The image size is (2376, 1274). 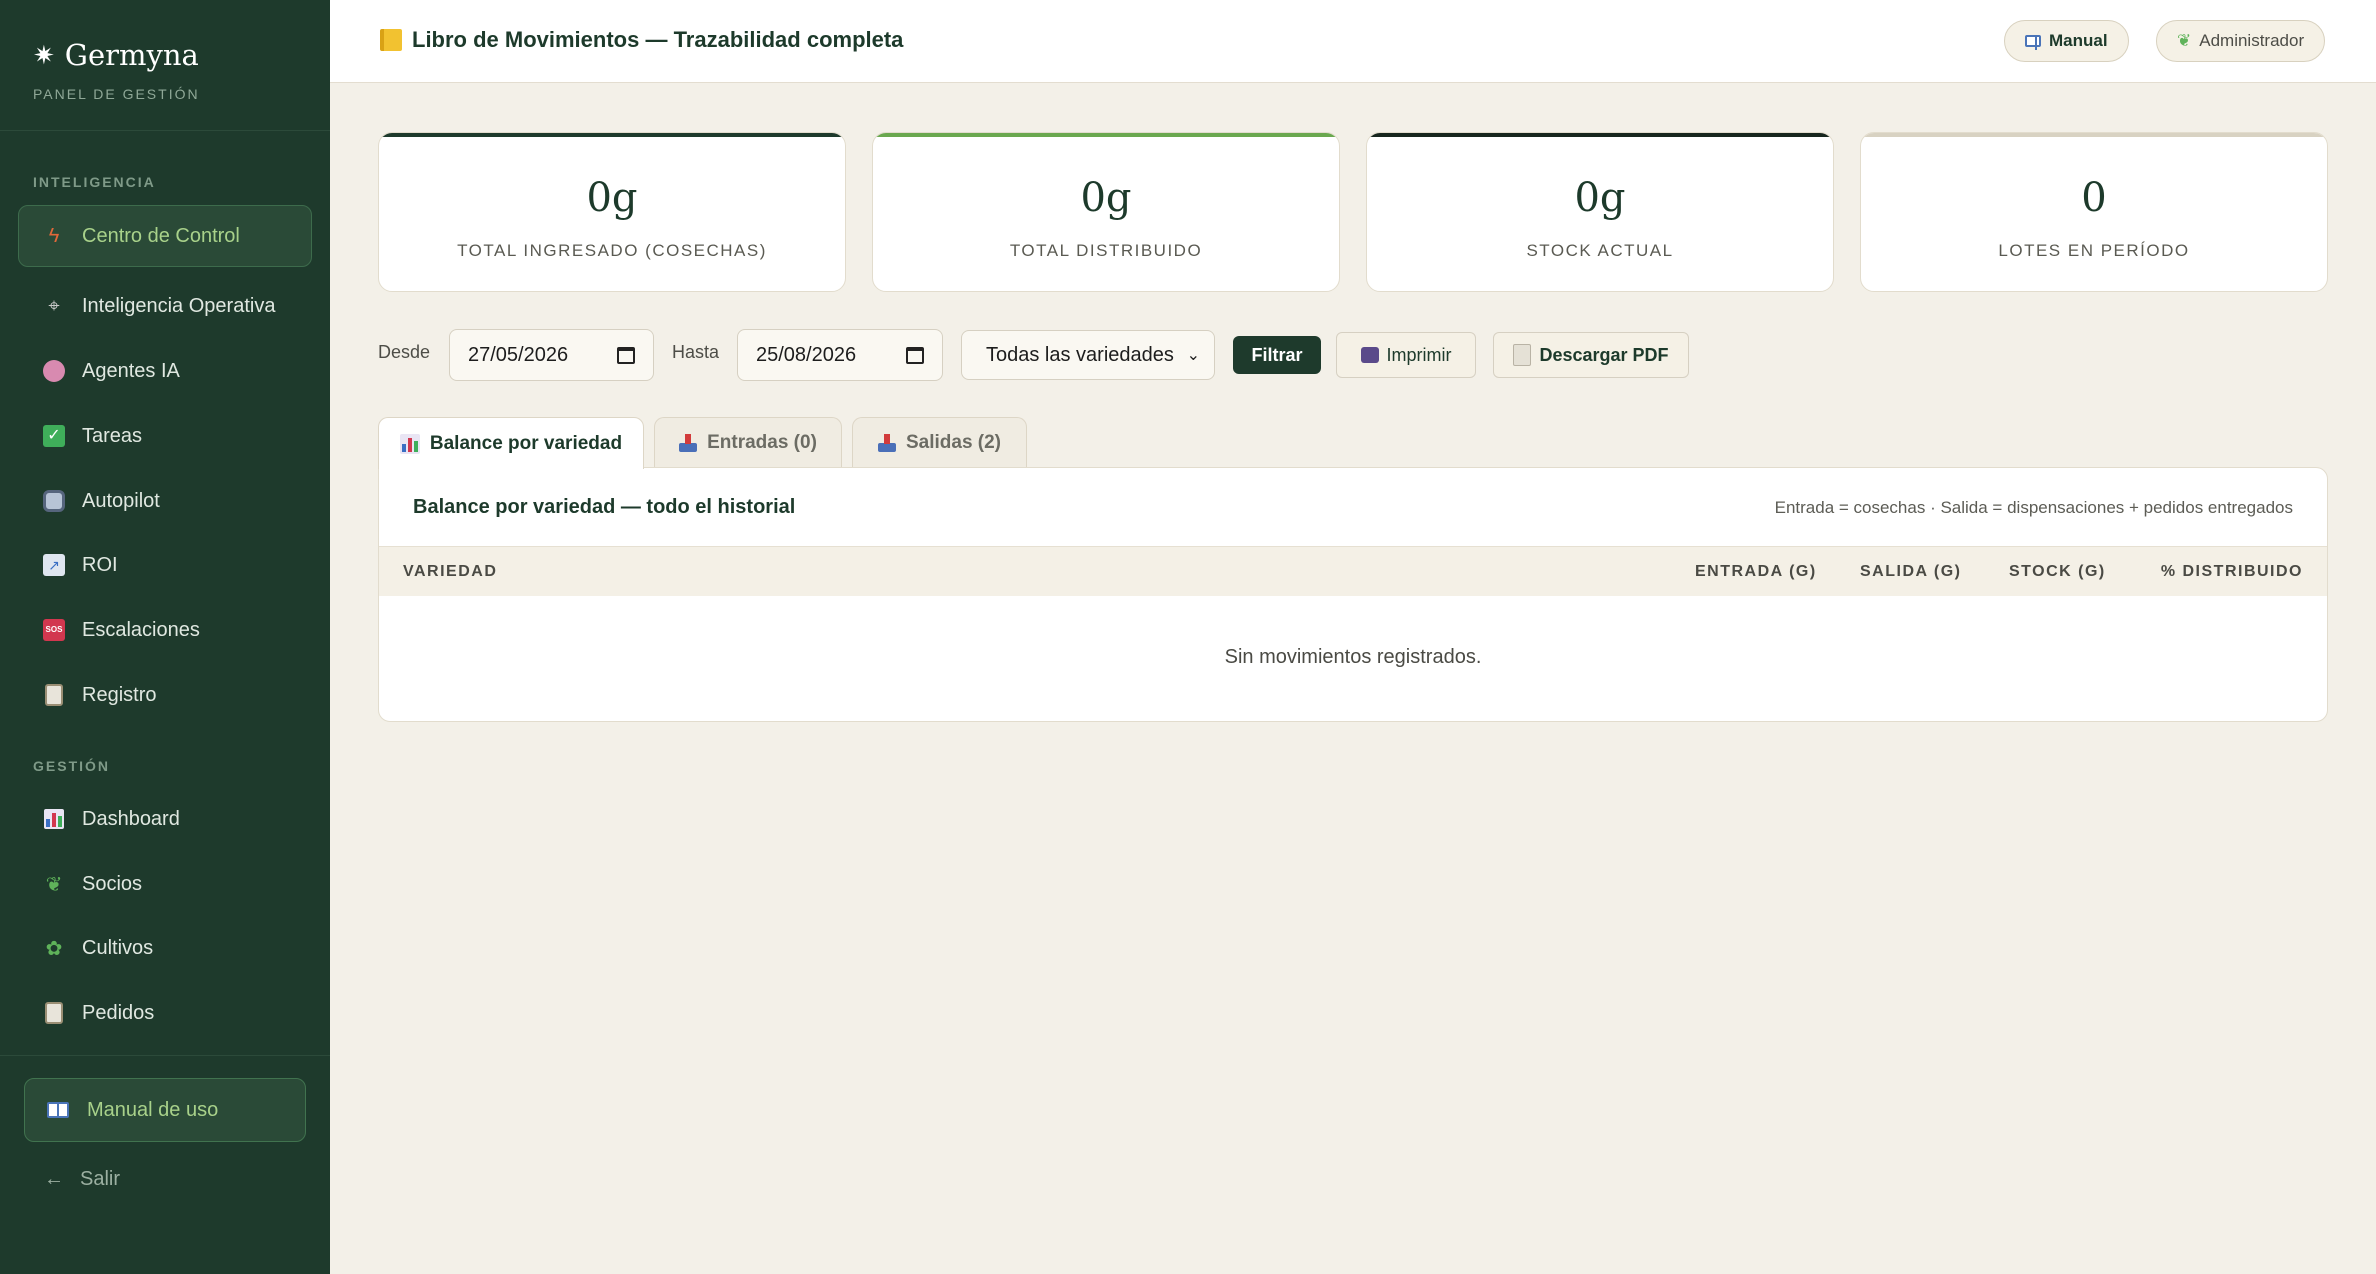 I want to click on logout-label: Salir, so click(x=100, y=1179).